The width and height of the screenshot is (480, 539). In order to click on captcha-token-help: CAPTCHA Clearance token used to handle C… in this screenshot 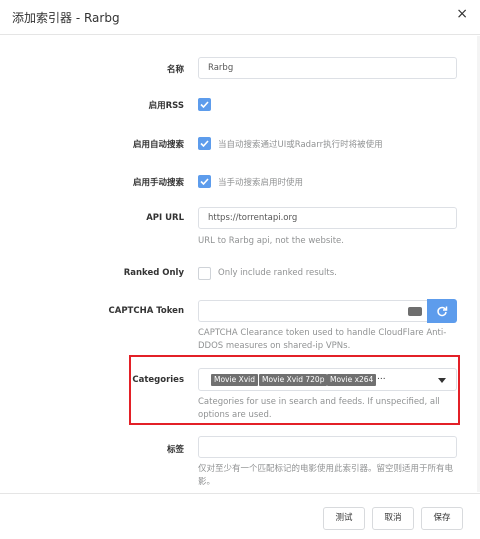, I will do `click(322, 339)`.